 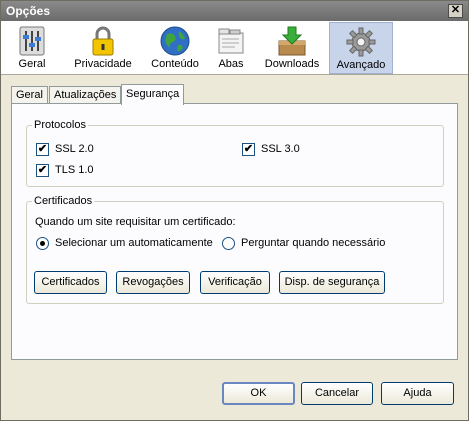 What do you see at coordinates (103, 64) in the screenshot?
I see `pane-privacy-label: Privacidade` at bounding box center [103, 64].